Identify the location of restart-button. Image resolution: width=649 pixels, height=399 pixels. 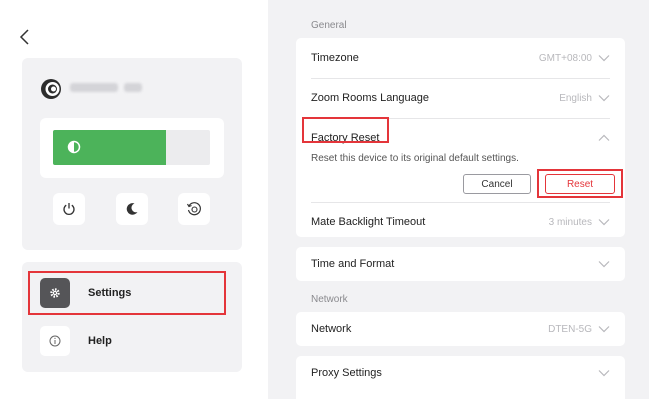
(194, 209).